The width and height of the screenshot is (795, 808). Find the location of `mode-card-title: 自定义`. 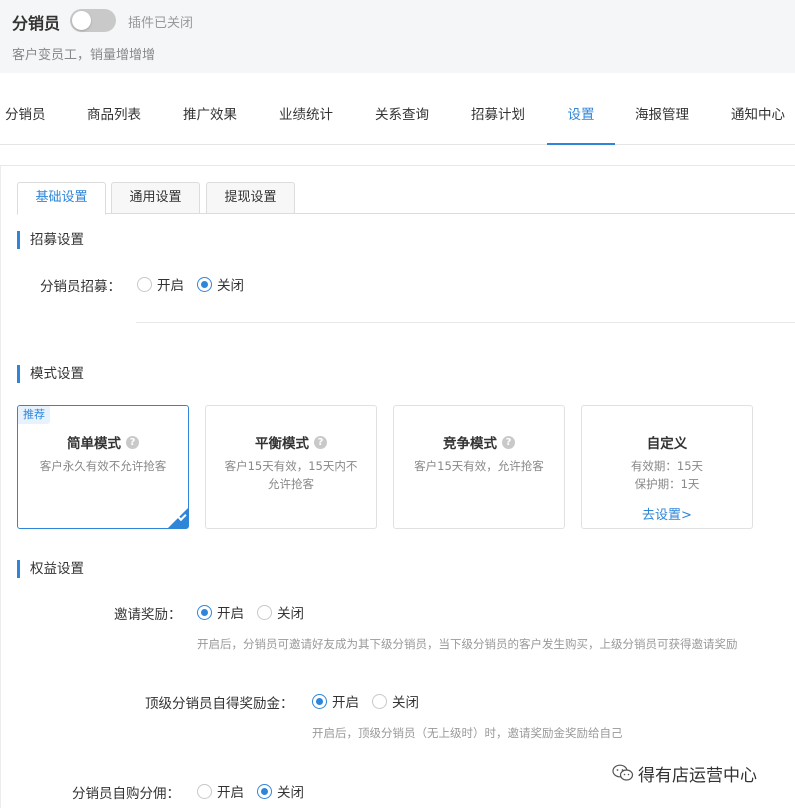

mode-card-title: 自定义 is located at coordinates (667, 442).